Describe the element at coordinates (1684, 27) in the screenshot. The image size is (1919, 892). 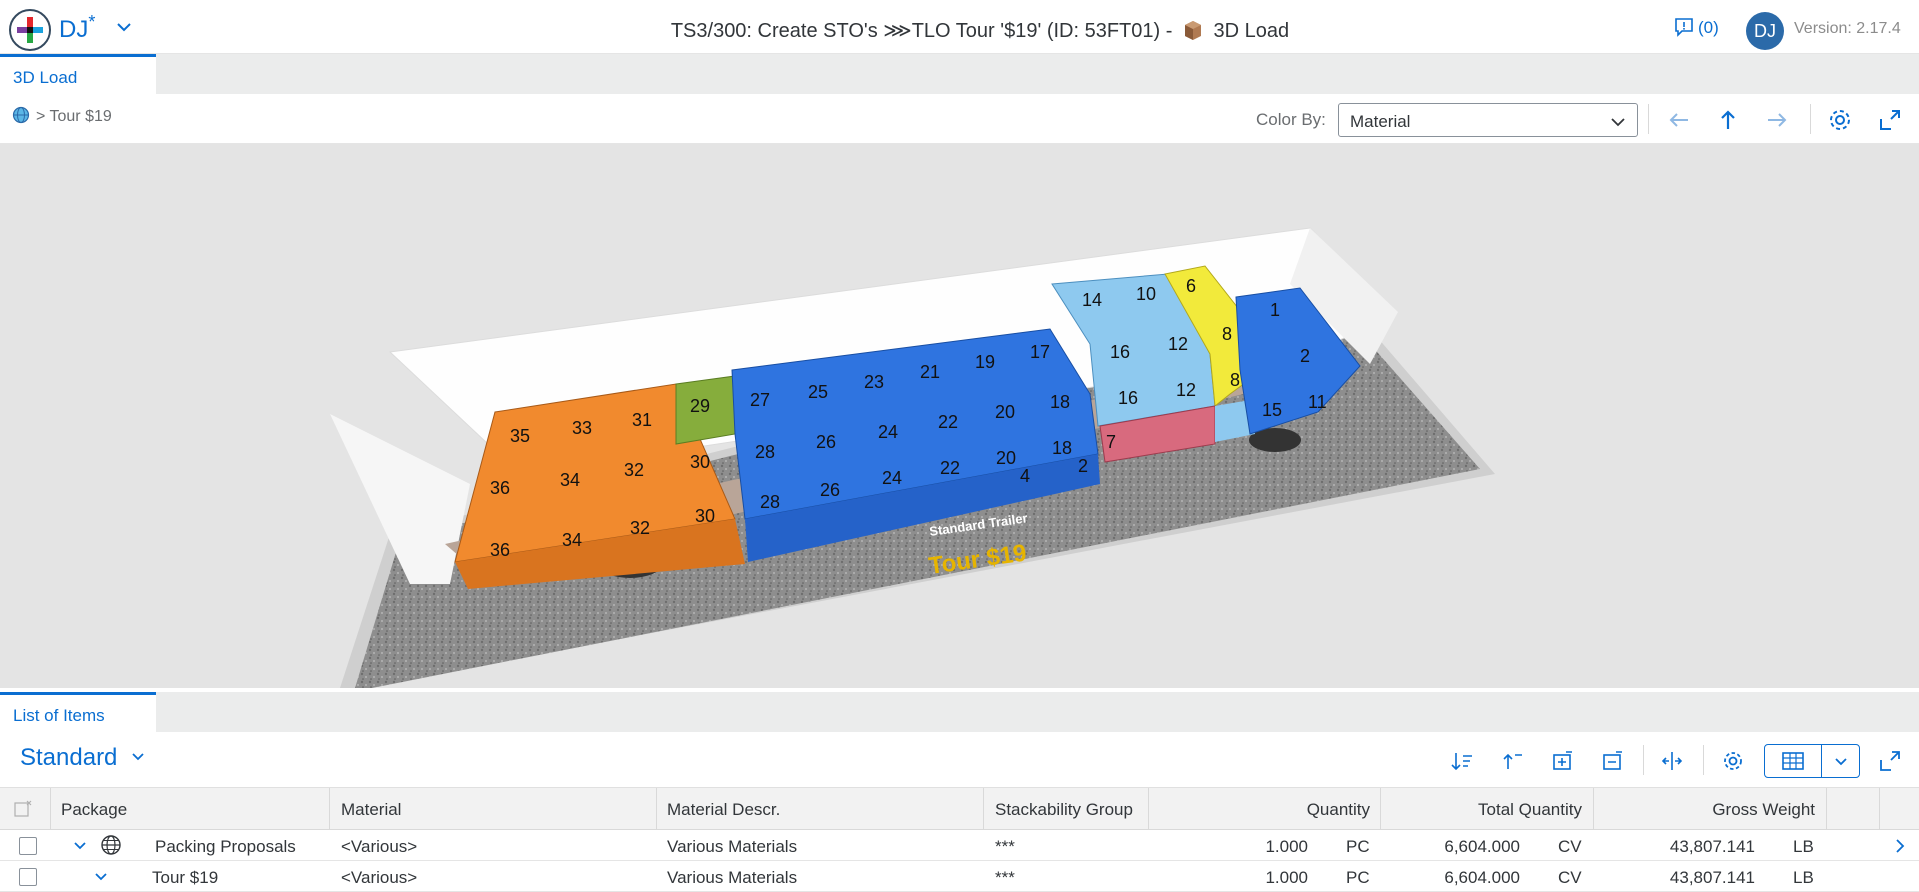
I see `message-icon` at that location.